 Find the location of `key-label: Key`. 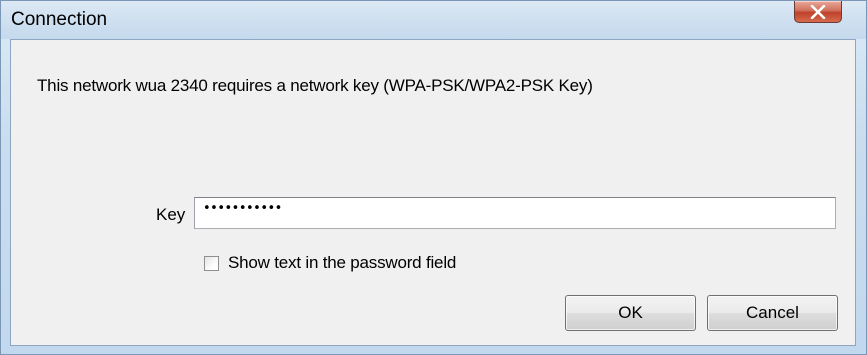

key-label: Key is located at coordinates (171, 214).